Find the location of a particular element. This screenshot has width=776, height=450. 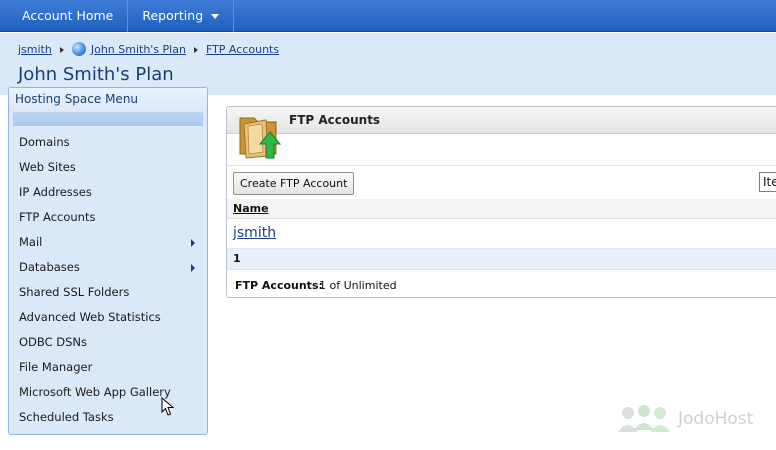

sidebar-item-web-statistics: Advanced Web Statistics is located at coordinates (108, 317).